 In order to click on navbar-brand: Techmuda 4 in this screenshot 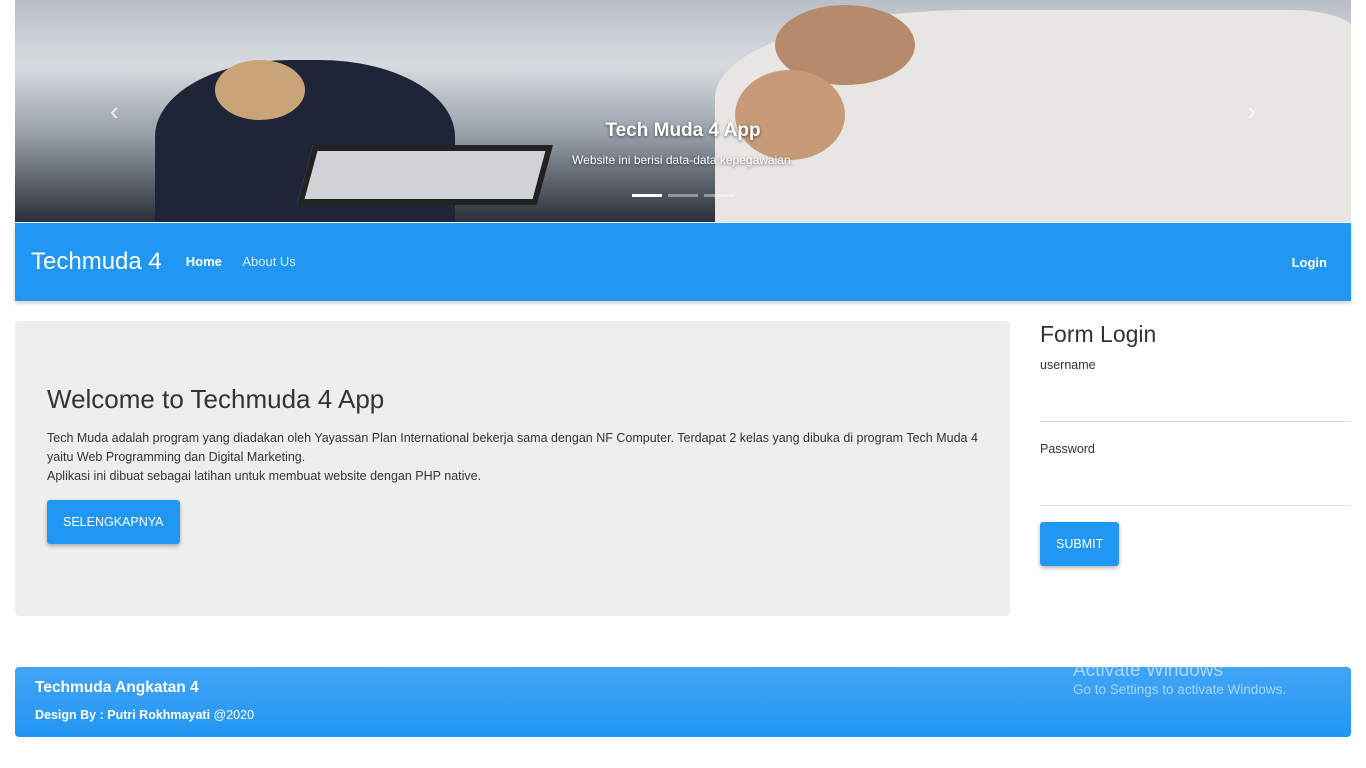, I will do `click(96, 262)`.